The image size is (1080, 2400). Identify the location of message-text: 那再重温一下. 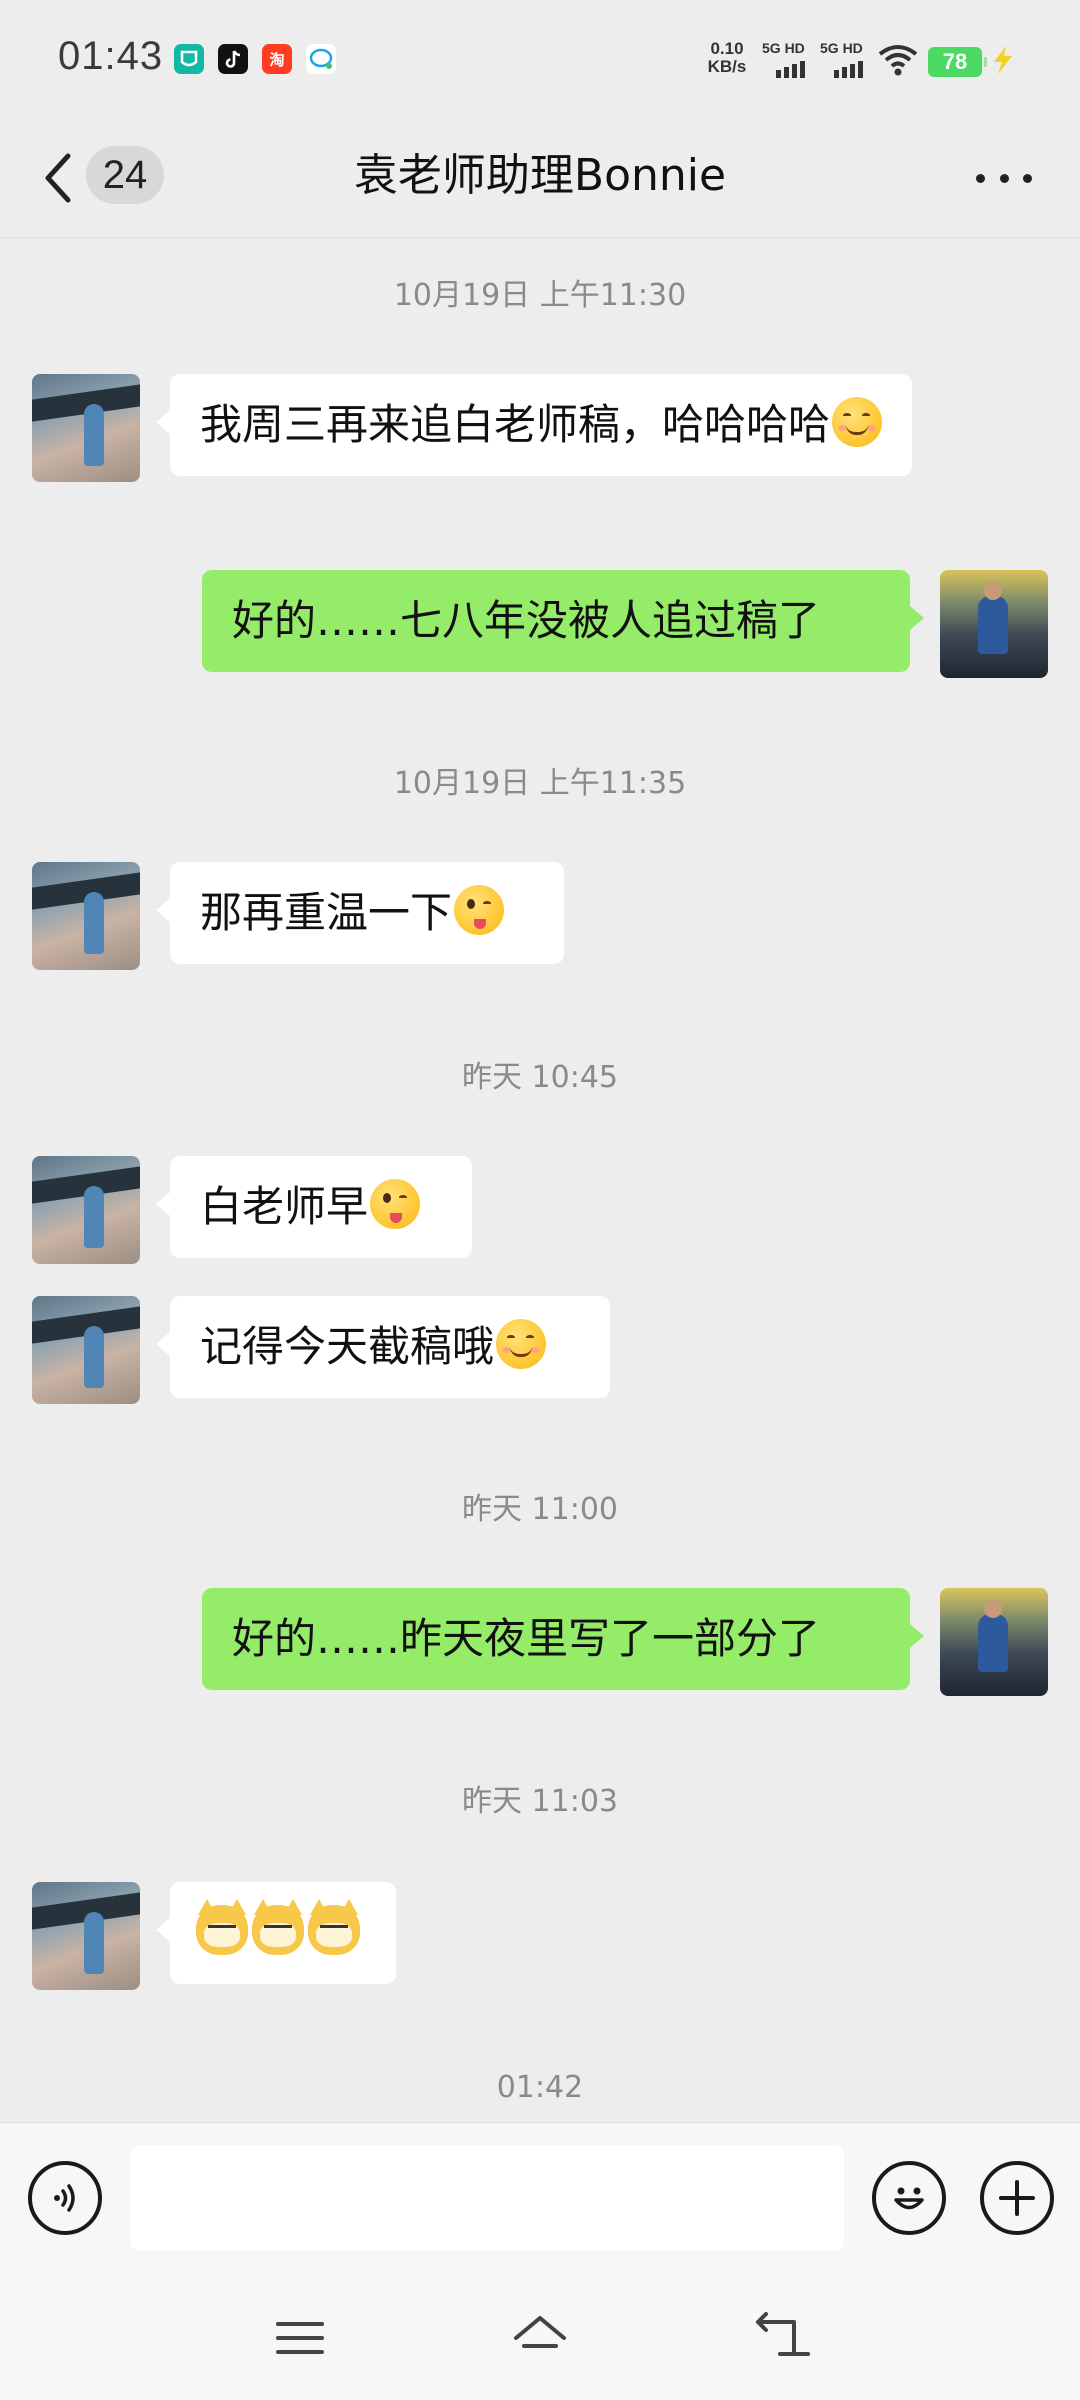
(326, 912).